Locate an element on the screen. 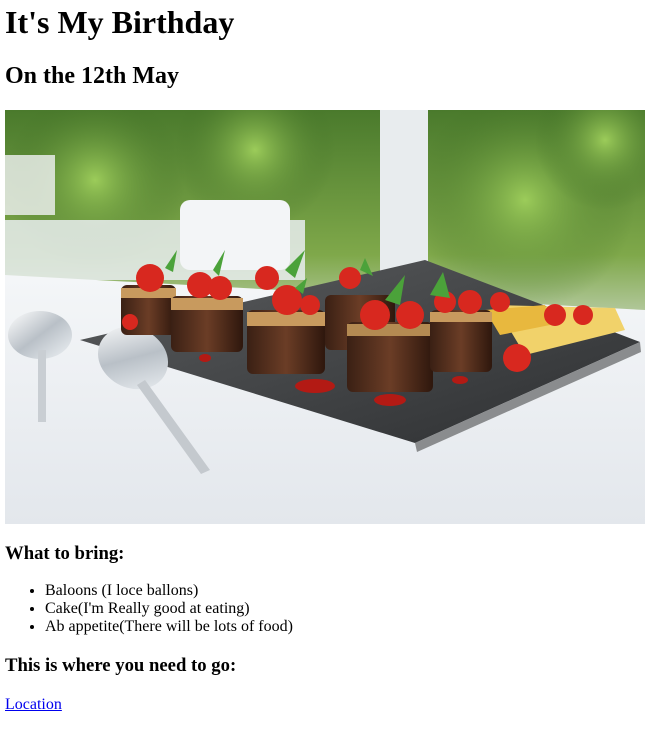 This screenshot has width=661, height=741. location-heading: This is where you need to go: is located at coordinates (121, 665).